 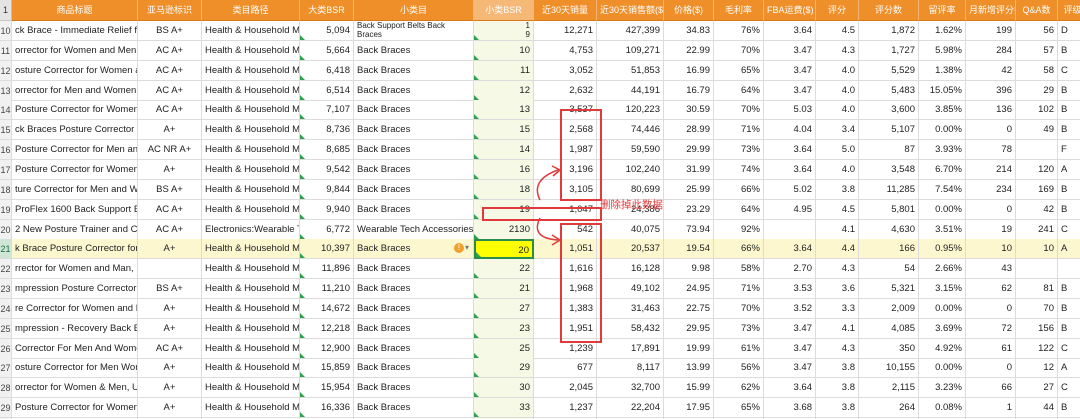 What do you see at coordinates (991, 31) in the screenshot?
I see `table-cell: 199` at bounding box center [991, 31].